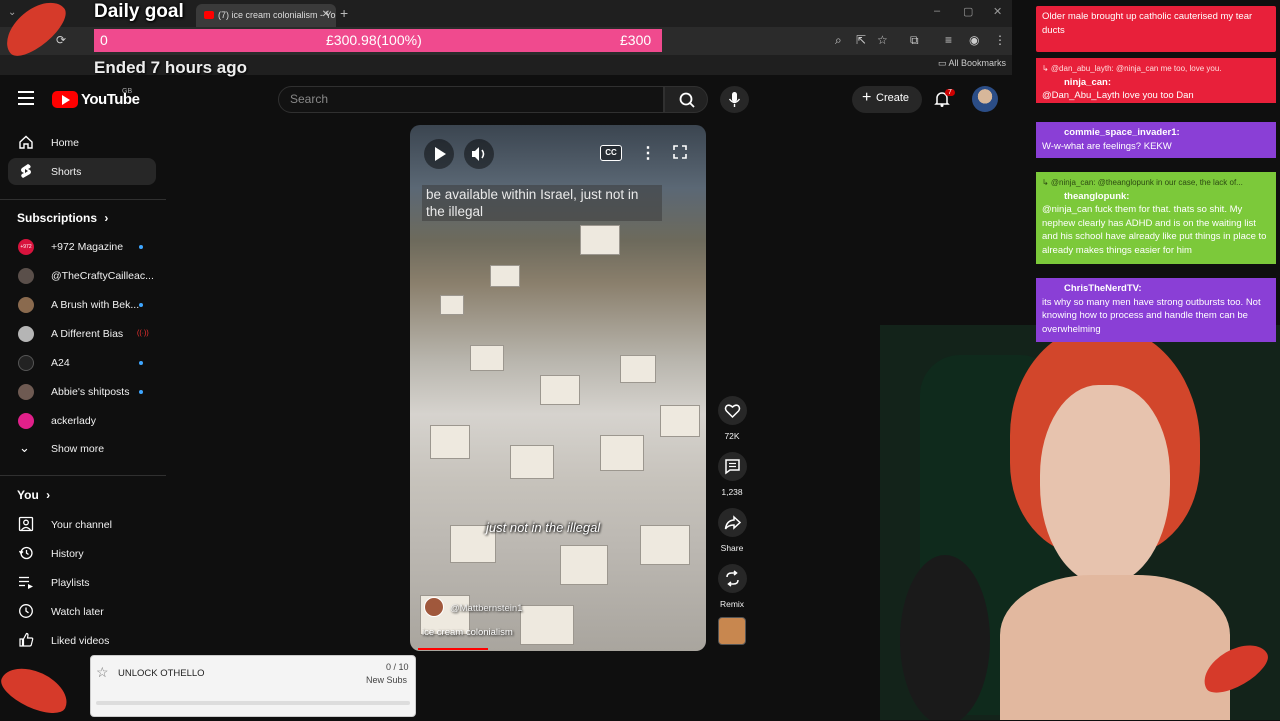 This screenshot has height=721, width=1280. Describe the element at coordinates (37, 689) in the screenshot. I see `chili-pepper-icon` at that location.